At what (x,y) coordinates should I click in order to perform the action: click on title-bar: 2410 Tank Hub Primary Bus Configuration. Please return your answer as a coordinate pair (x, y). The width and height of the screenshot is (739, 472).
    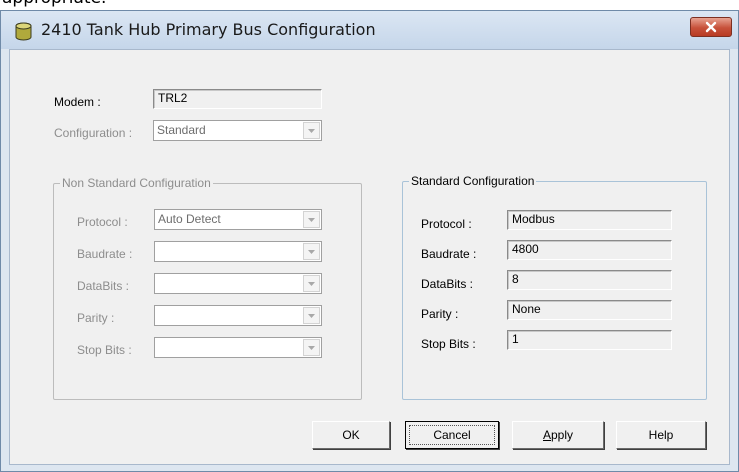
    Looking at the image, I should click on (369, 30).